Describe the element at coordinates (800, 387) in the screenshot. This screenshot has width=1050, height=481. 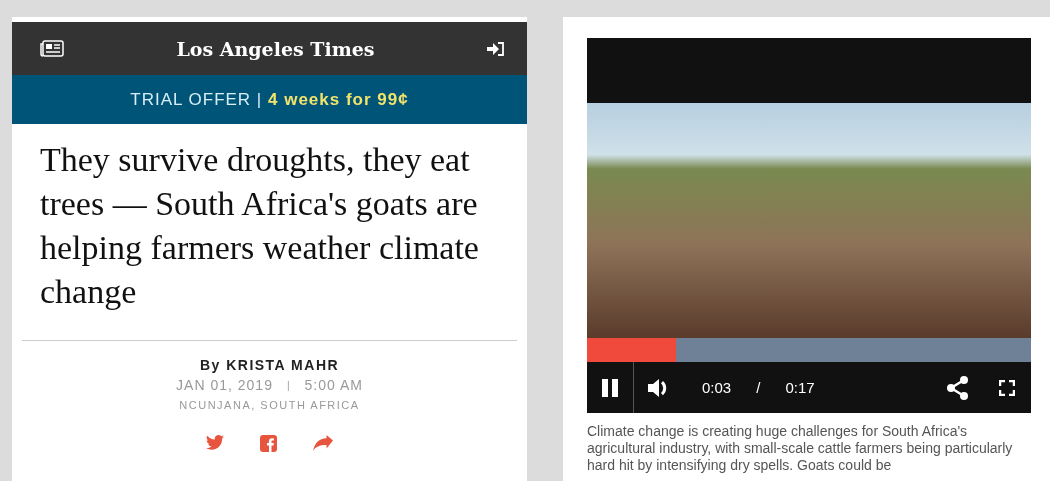
I see `video-duration: 0:17` at that location.